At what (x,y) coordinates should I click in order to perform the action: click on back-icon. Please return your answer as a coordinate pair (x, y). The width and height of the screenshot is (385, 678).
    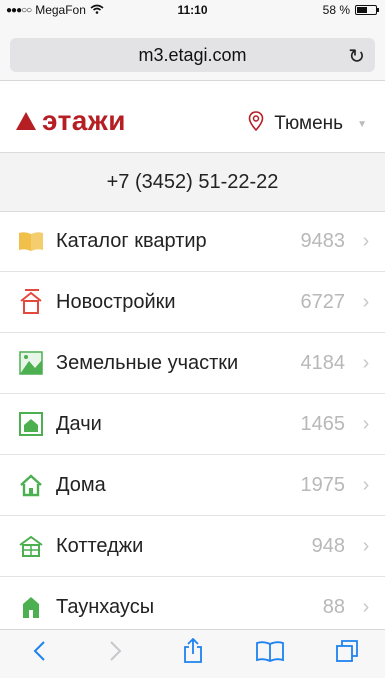
    Looking at the image, I should click on (39, 654).